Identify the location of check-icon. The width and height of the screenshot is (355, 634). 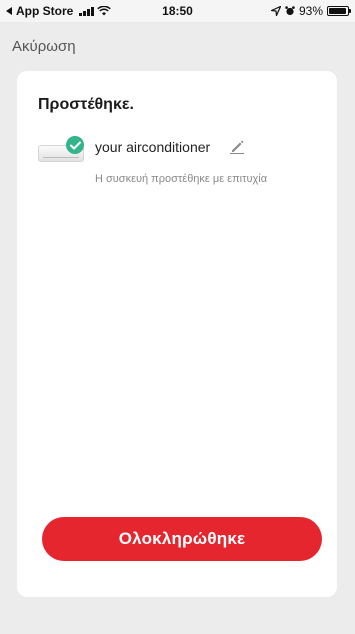
(75, 145).